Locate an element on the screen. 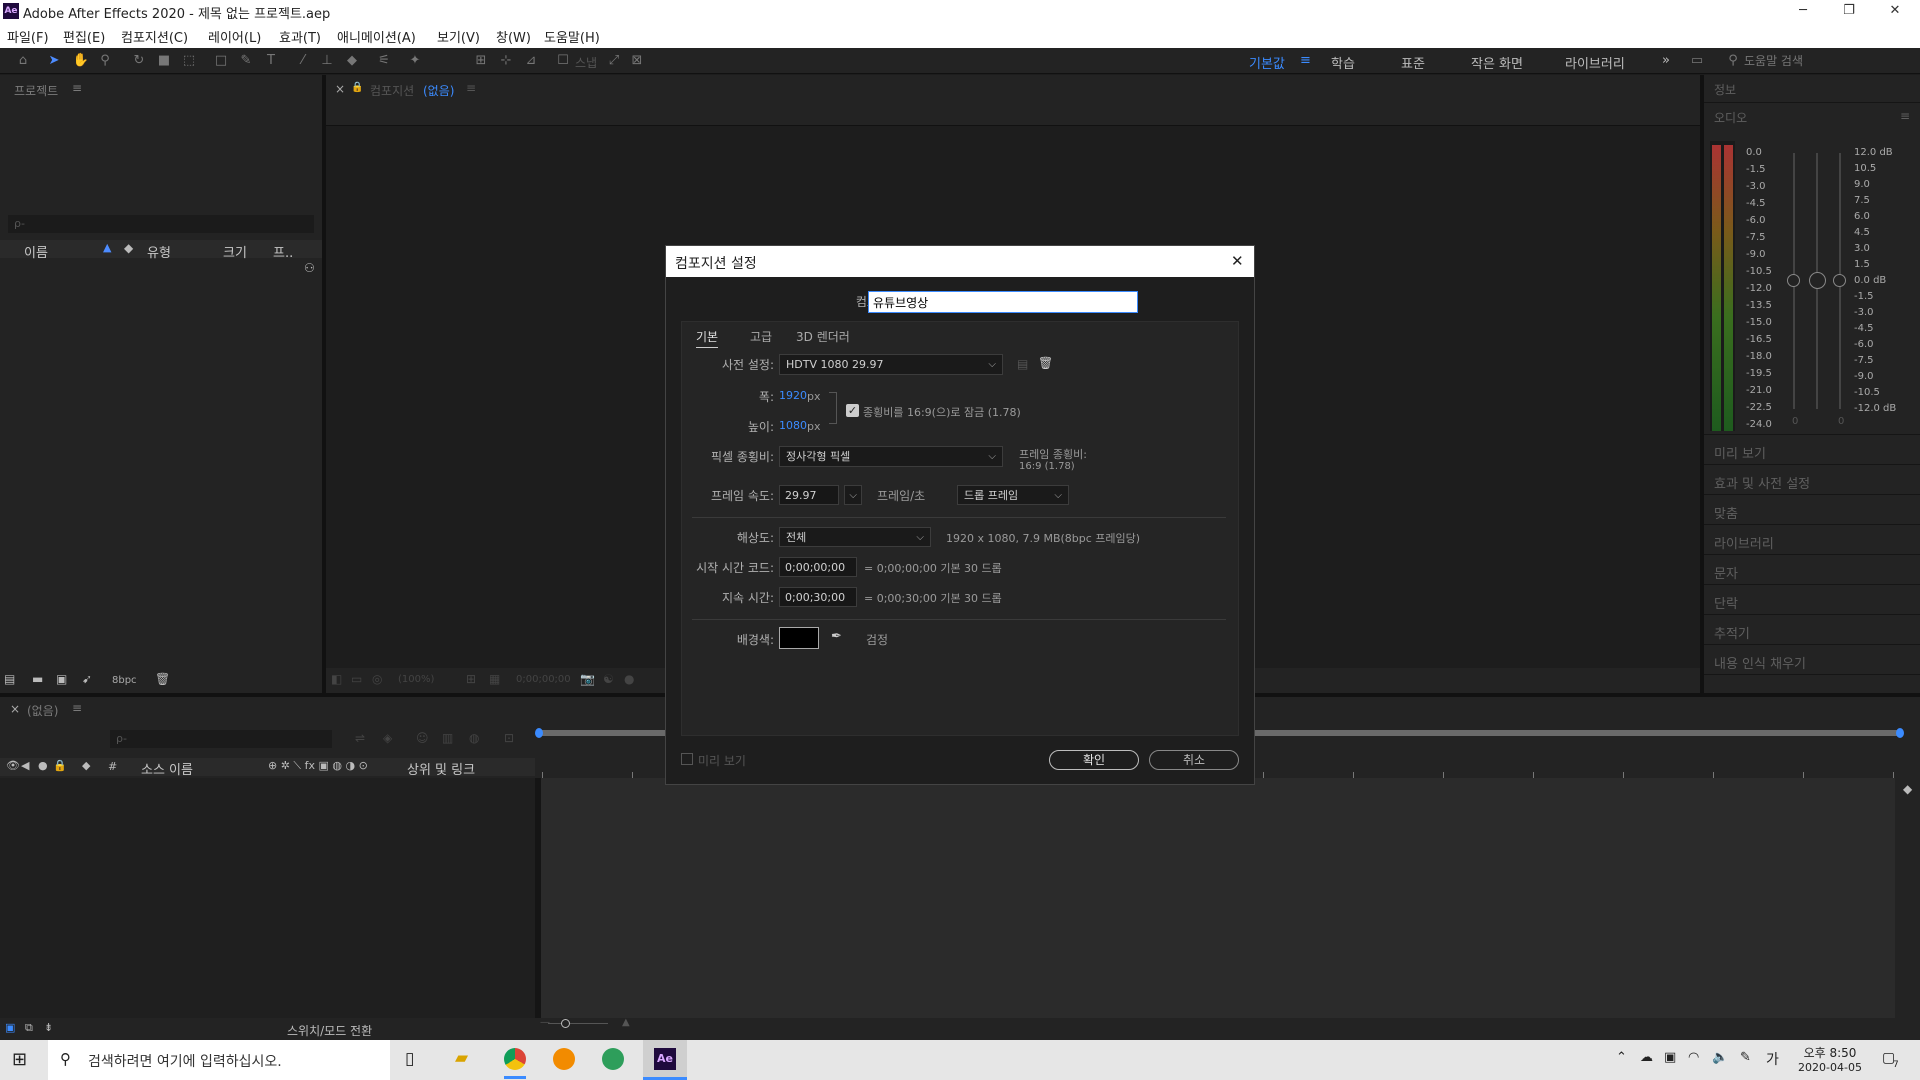  workspace-default: 기본값 is located at coordinates (1267, 62).